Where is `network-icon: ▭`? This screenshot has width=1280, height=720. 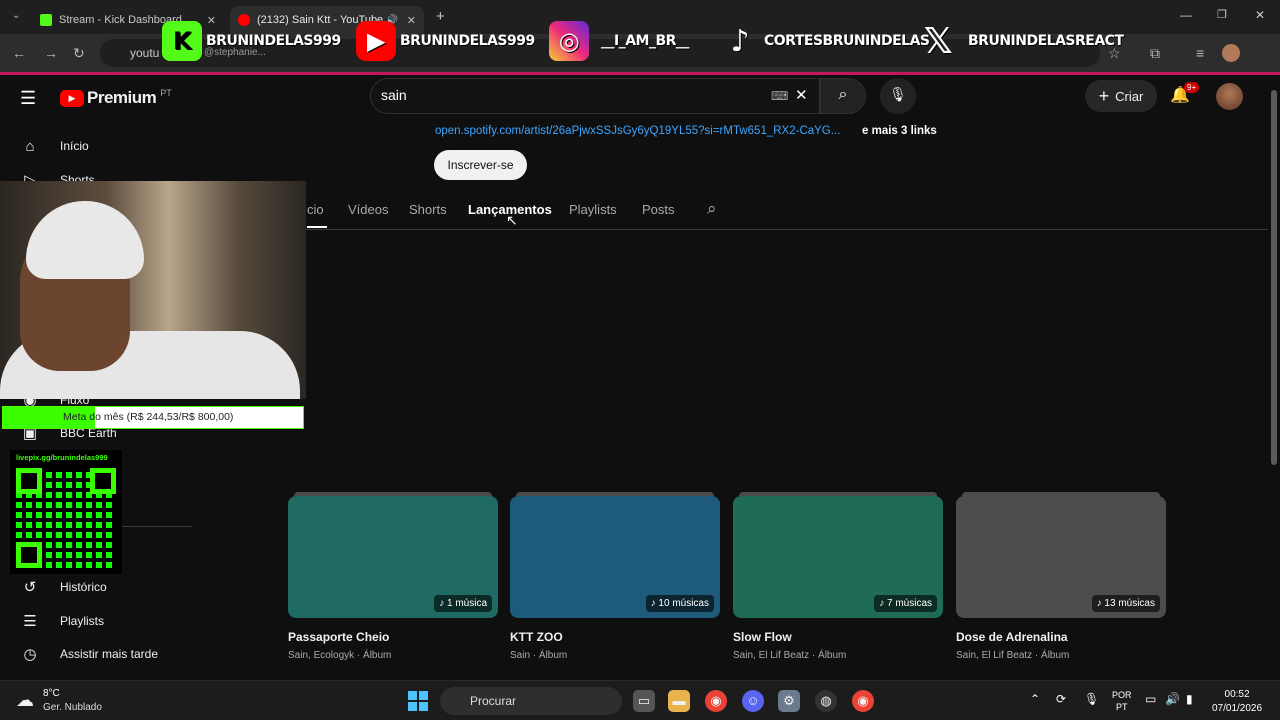
network-icon: ▭ is located at coordinates (1150, 699).